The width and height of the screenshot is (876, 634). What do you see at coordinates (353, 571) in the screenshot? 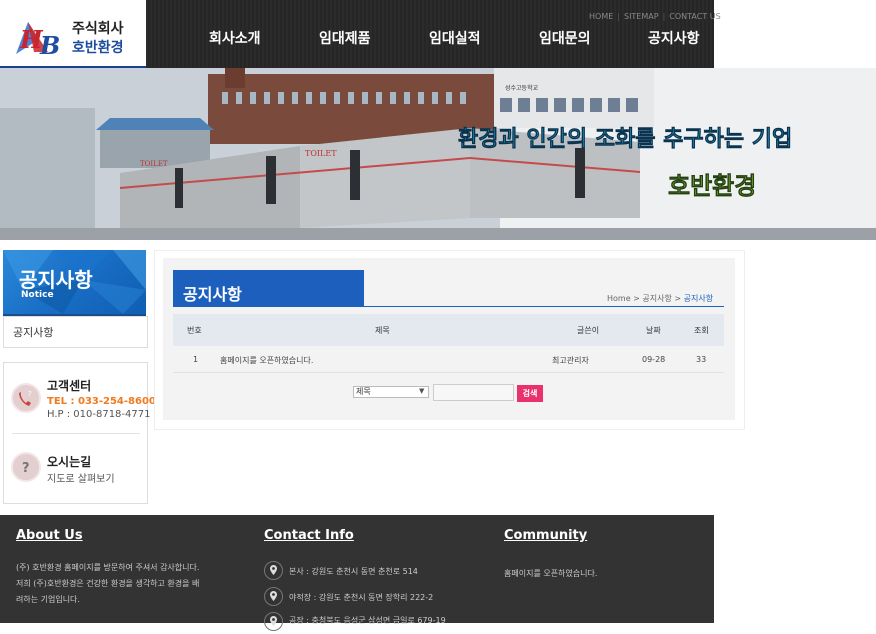
I see `footer-contact-line: 본사 : 강원도 춘천시 동면 춘천로 514` at bounding box center [353, 571].